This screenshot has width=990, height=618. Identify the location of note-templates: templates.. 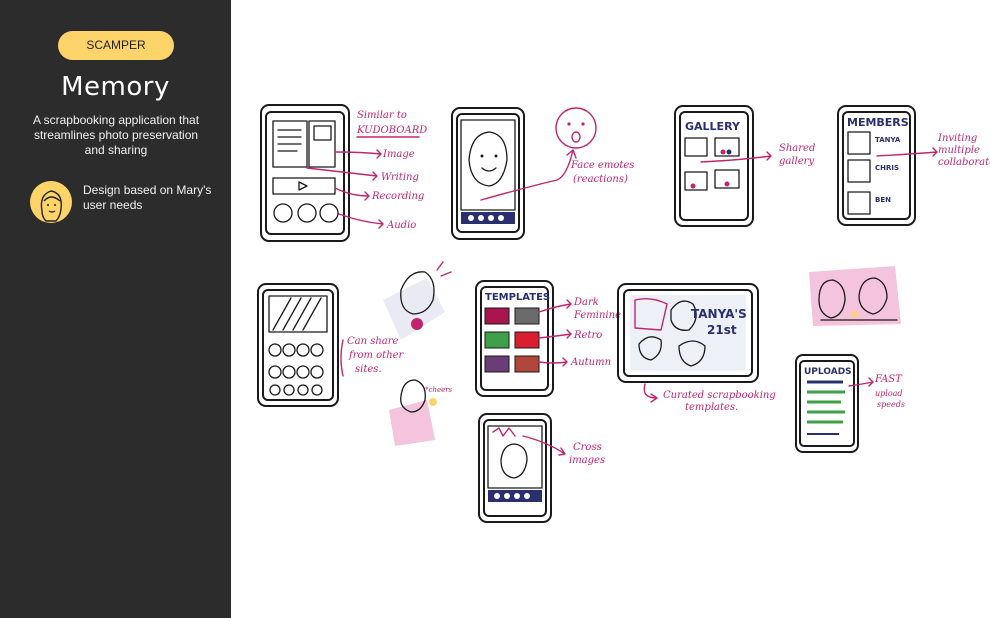
(711, 407).